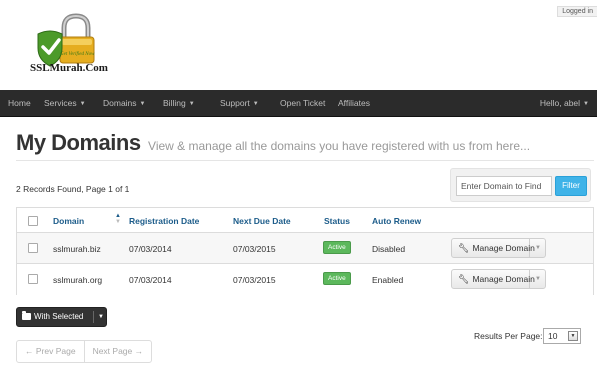  Describe the element at coordinates (396, 221) in the screenshot. I see `column-header-auto-renew: Auto Renew` at that location.